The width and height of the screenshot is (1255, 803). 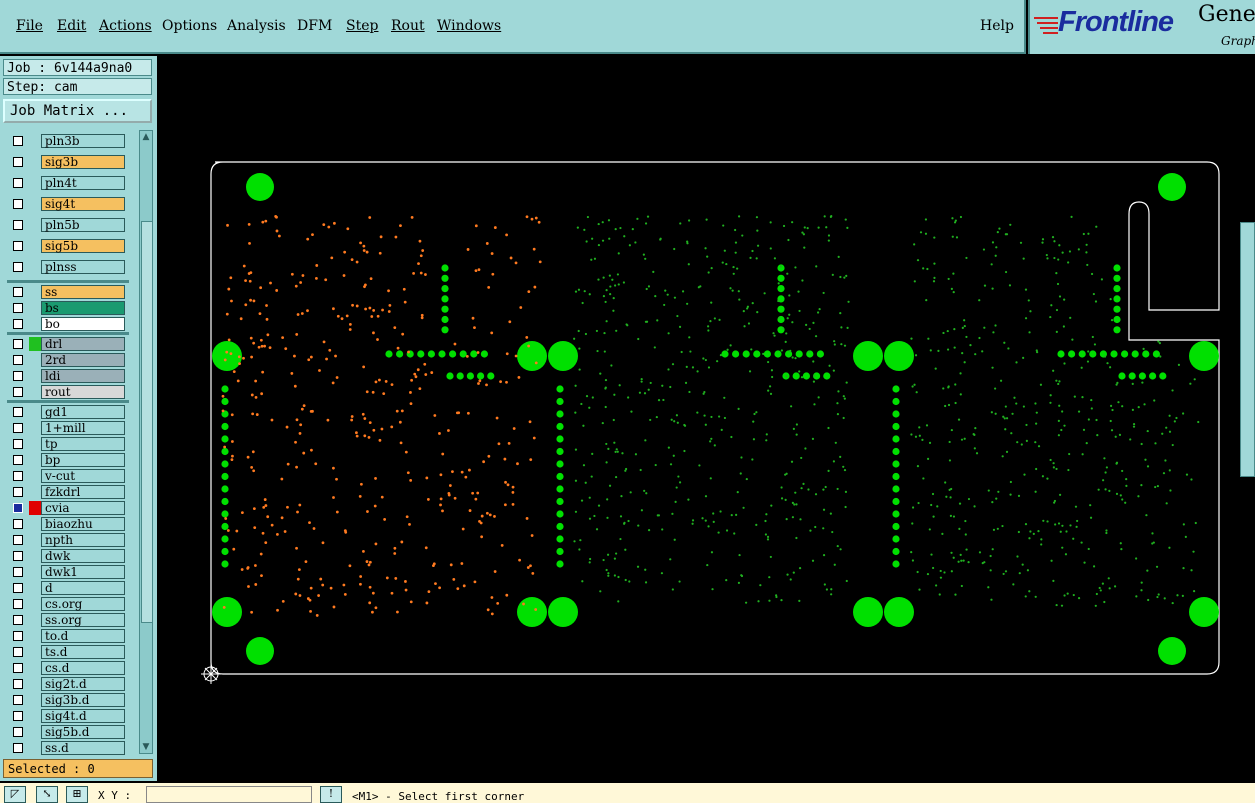 I want to click on layer-row-drl: drl, so click(x=67, y=344).